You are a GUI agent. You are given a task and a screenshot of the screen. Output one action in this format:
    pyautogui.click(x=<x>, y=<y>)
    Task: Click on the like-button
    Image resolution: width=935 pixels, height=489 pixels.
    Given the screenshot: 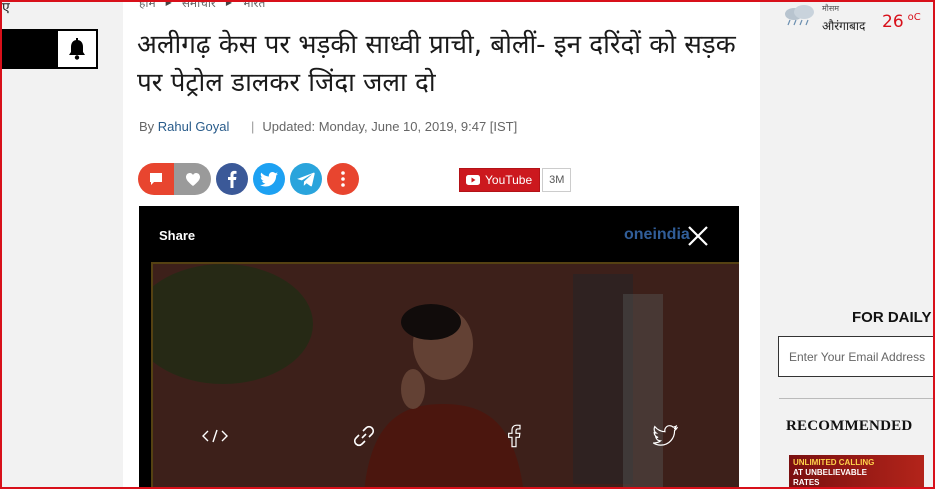 What is the action you would take?
    pyautogui.click(x=192, y=179)
    